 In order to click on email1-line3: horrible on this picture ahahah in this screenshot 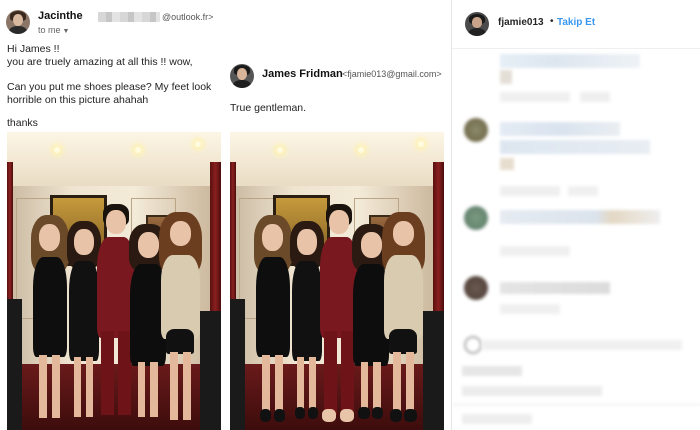, I will do `click(78, 100)`.